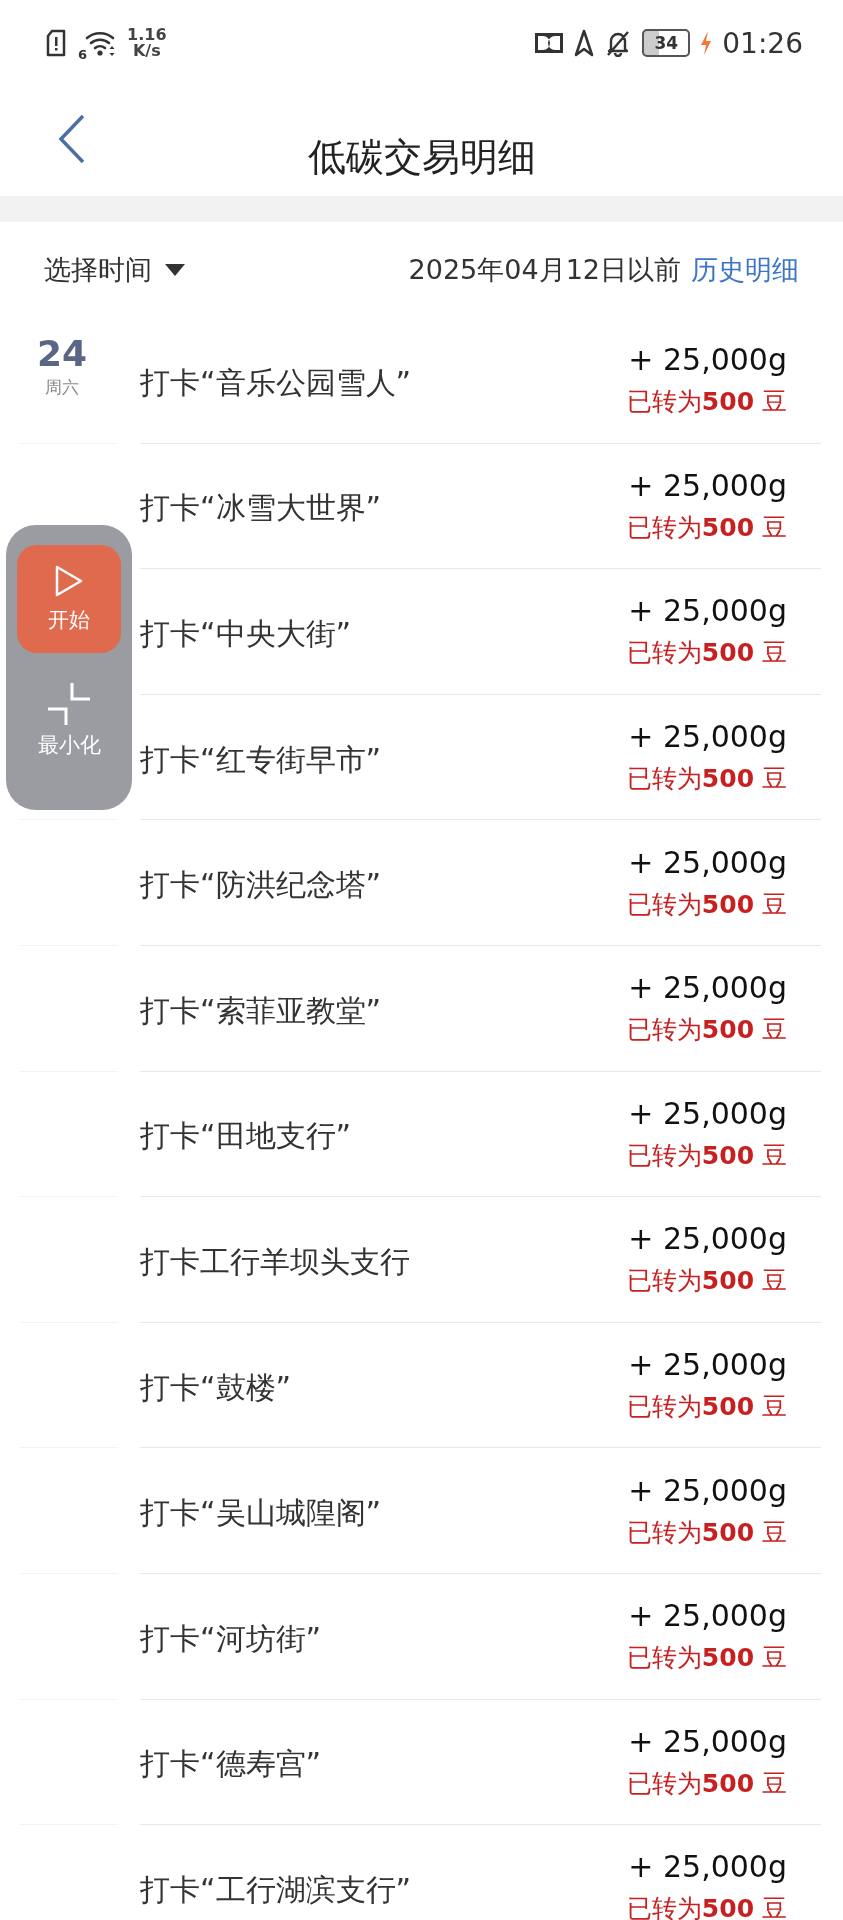 The image size is (843, 1920). Describe the element at coordinates (56, 43) in the screenshot. I see `sim-alert-icon` at that location.